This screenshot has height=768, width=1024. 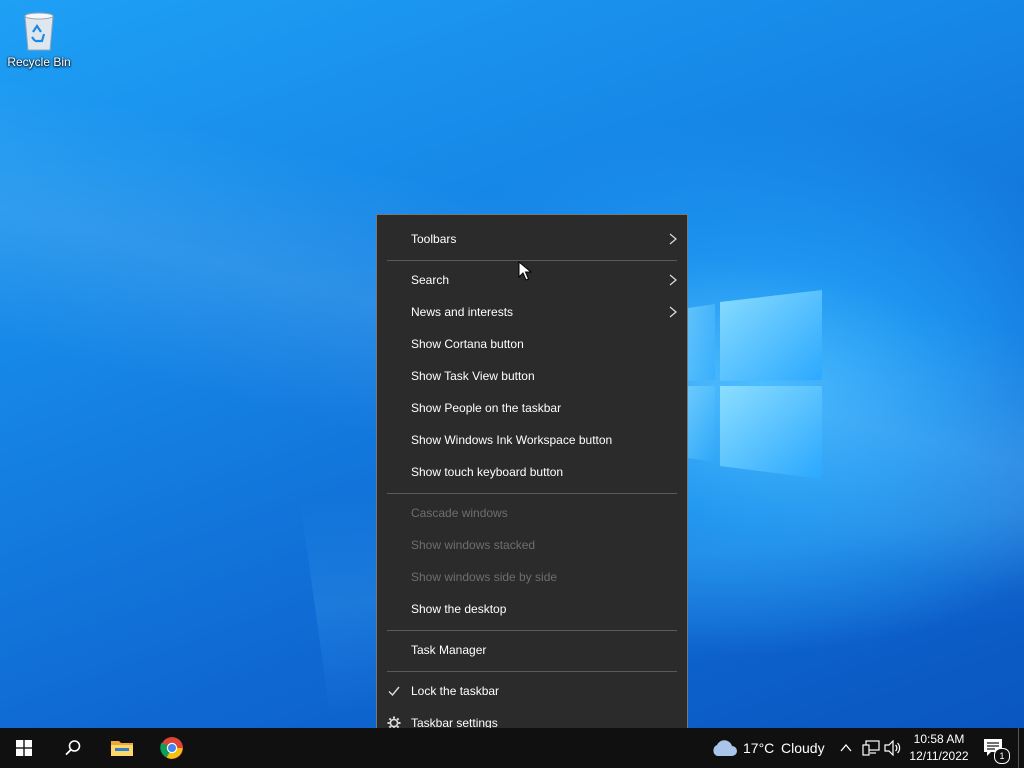 I want to click on menu-item-show-windows-stacked: Show windows stacked, so click(x=532, y=545).